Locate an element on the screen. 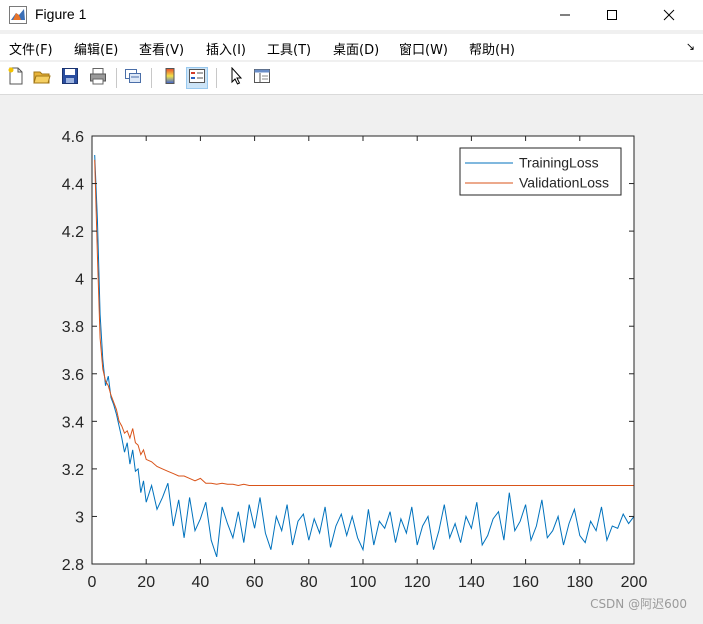 The image size is (703, 624). menu-edit: 编辑(E) is located at coordinates (96, 48).